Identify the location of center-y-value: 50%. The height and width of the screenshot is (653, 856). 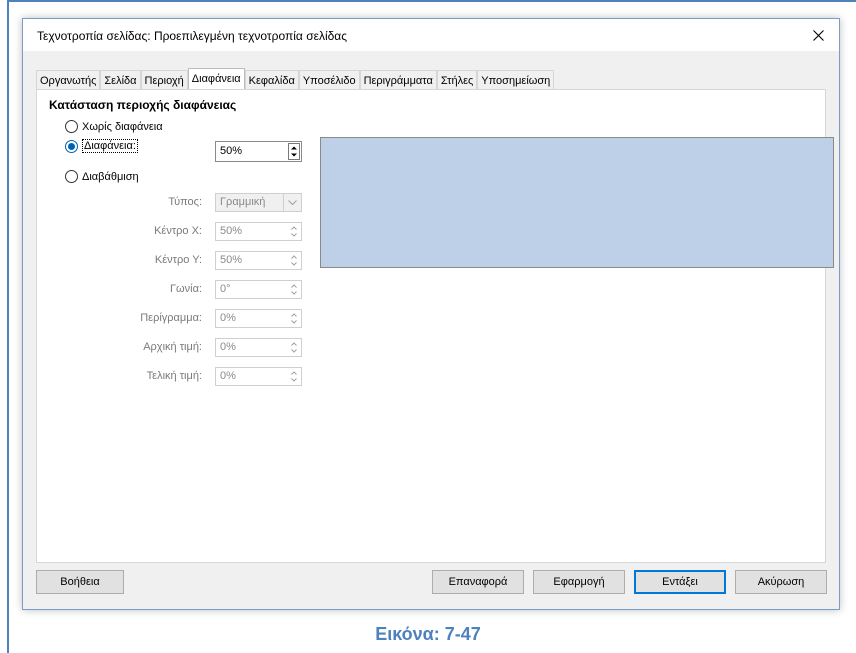
(231, 260).